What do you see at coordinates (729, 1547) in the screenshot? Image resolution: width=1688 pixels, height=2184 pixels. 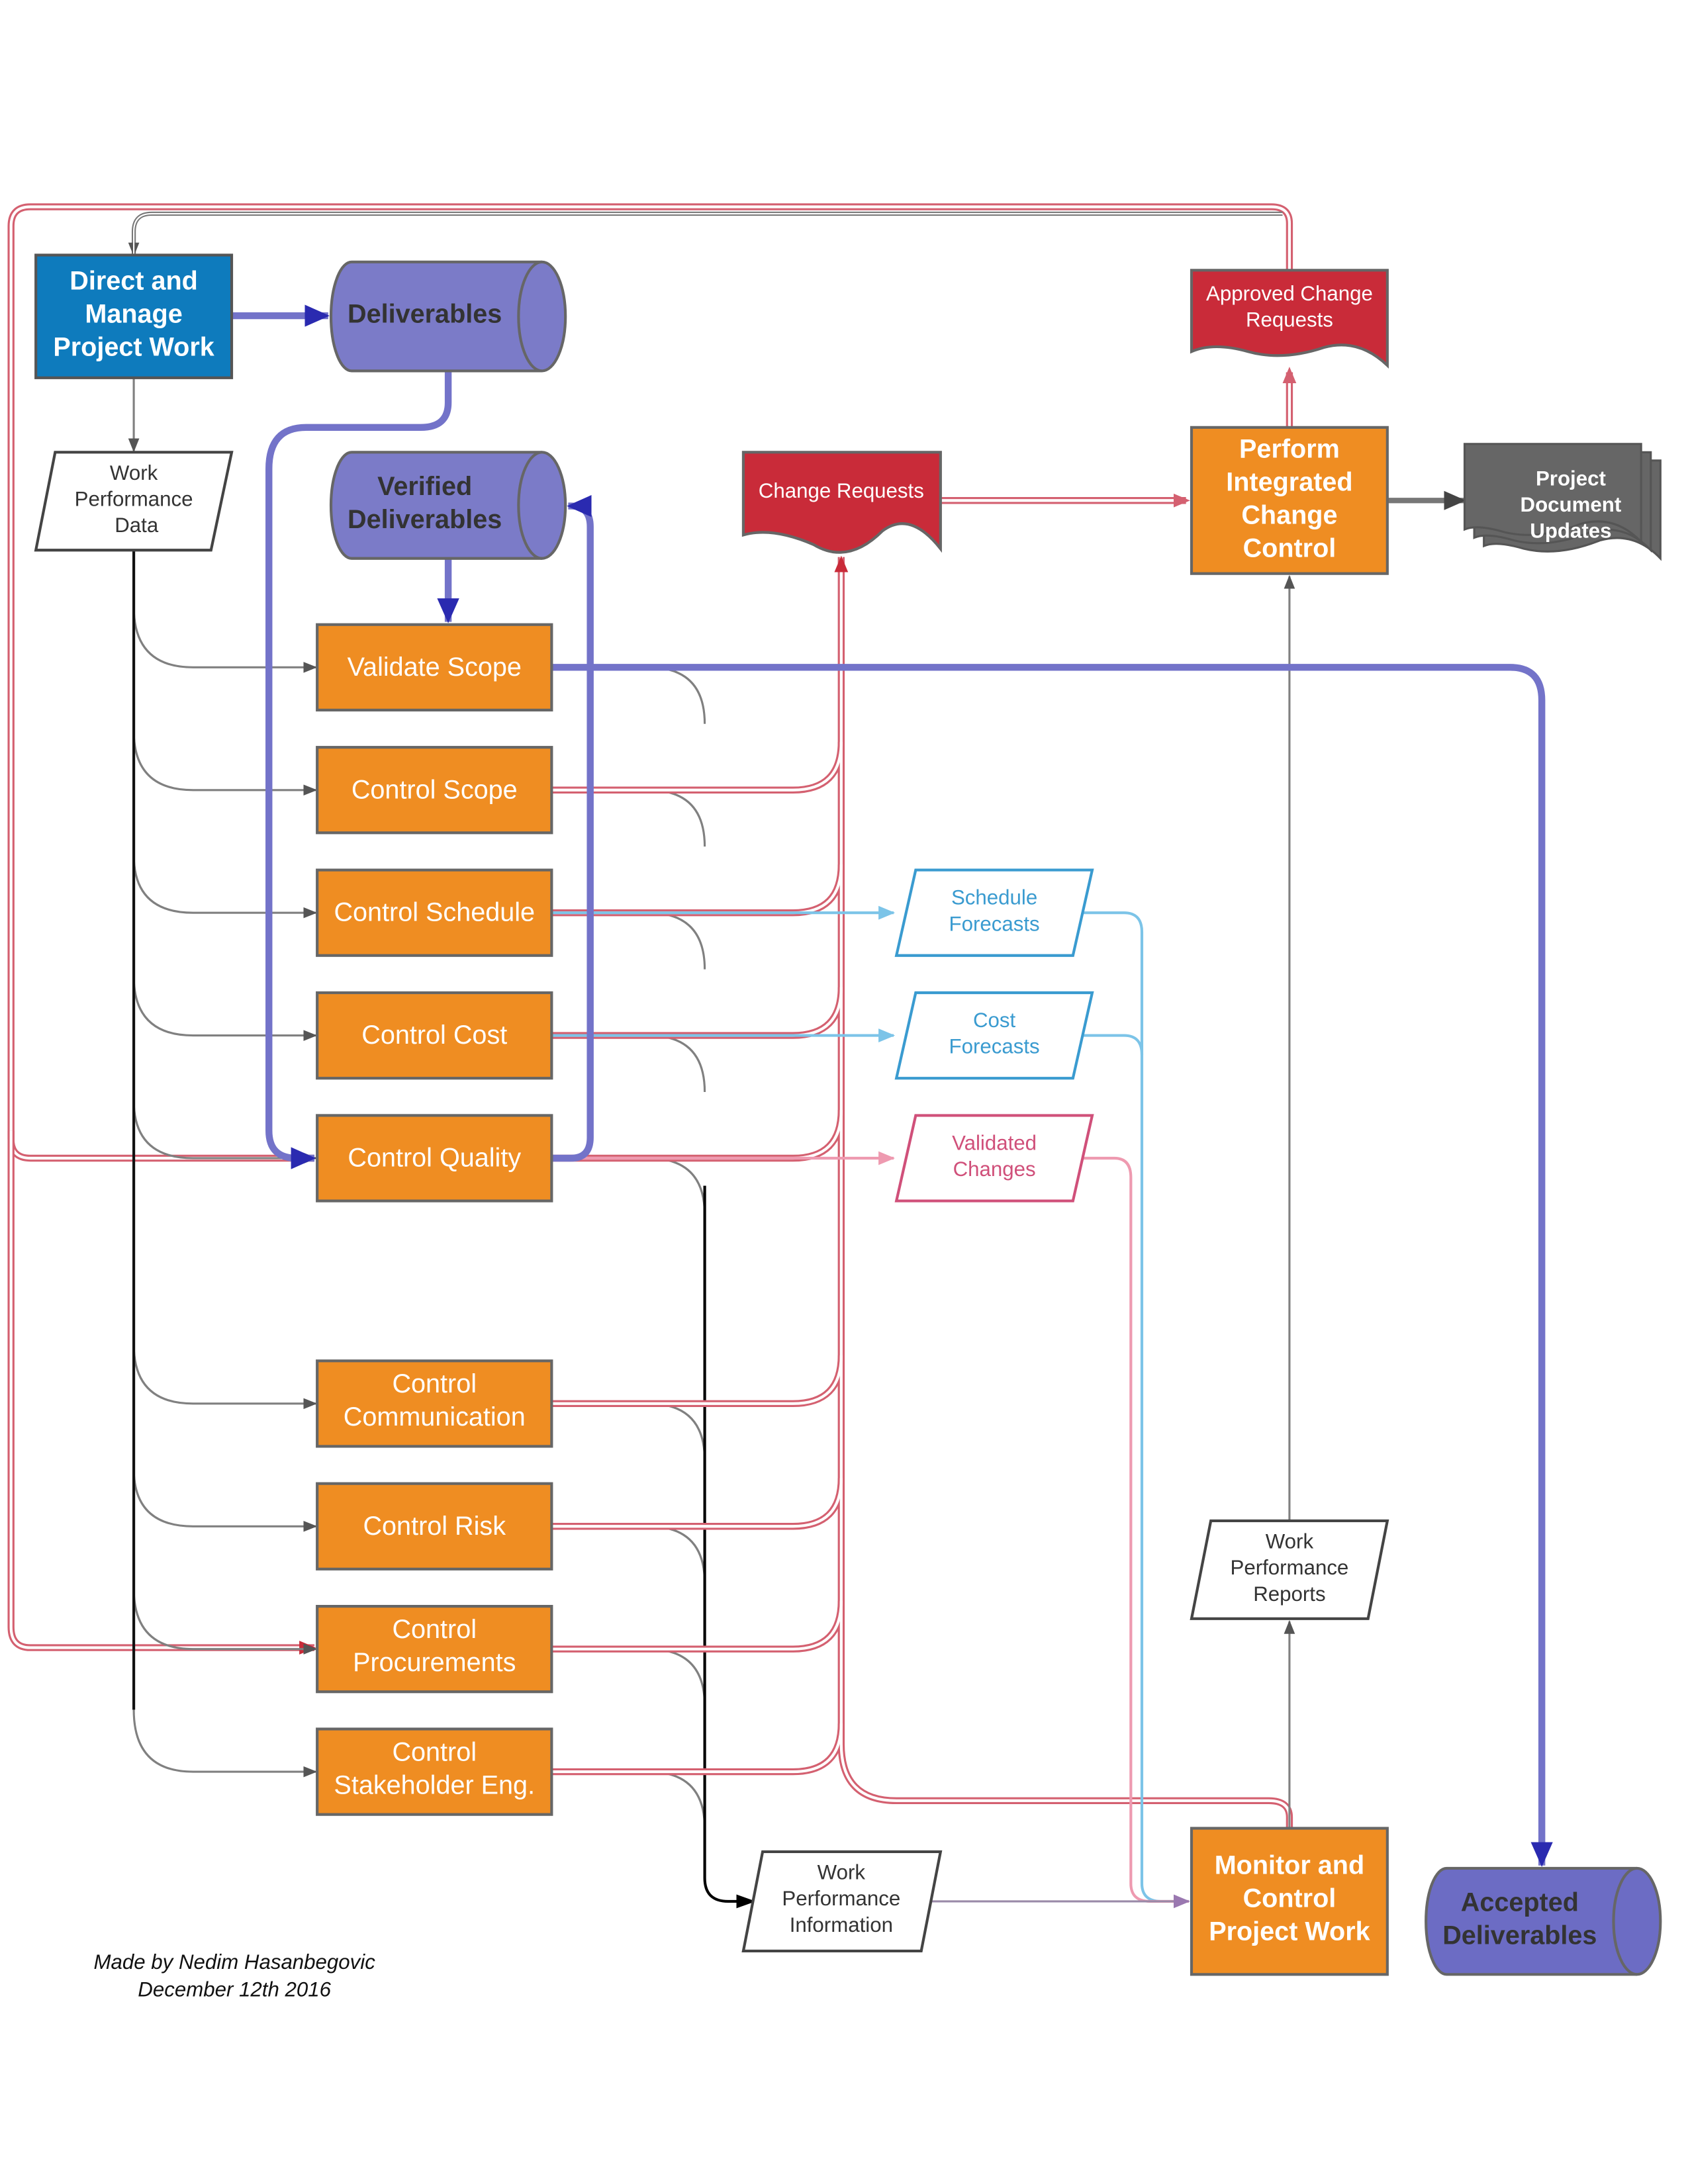 I see `wpi-trunk` at bounding box center [729, 1547].